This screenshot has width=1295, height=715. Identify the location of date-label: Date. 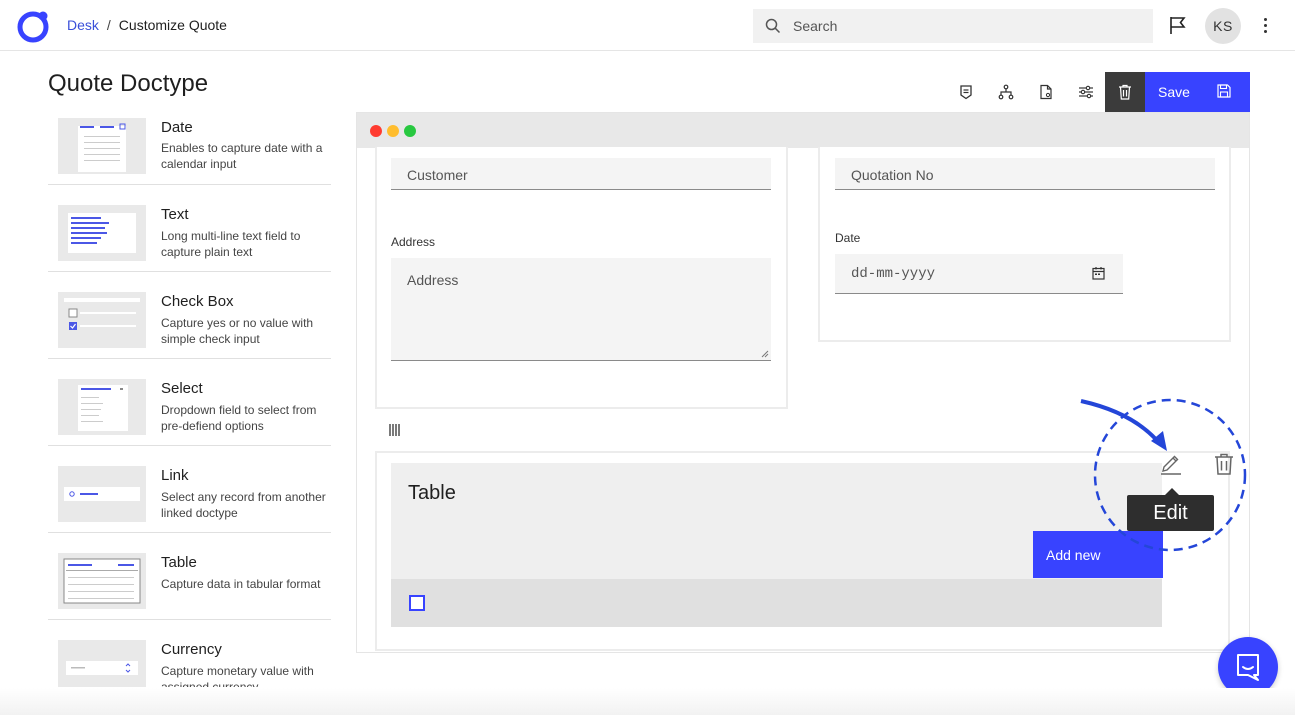
(848, 238).